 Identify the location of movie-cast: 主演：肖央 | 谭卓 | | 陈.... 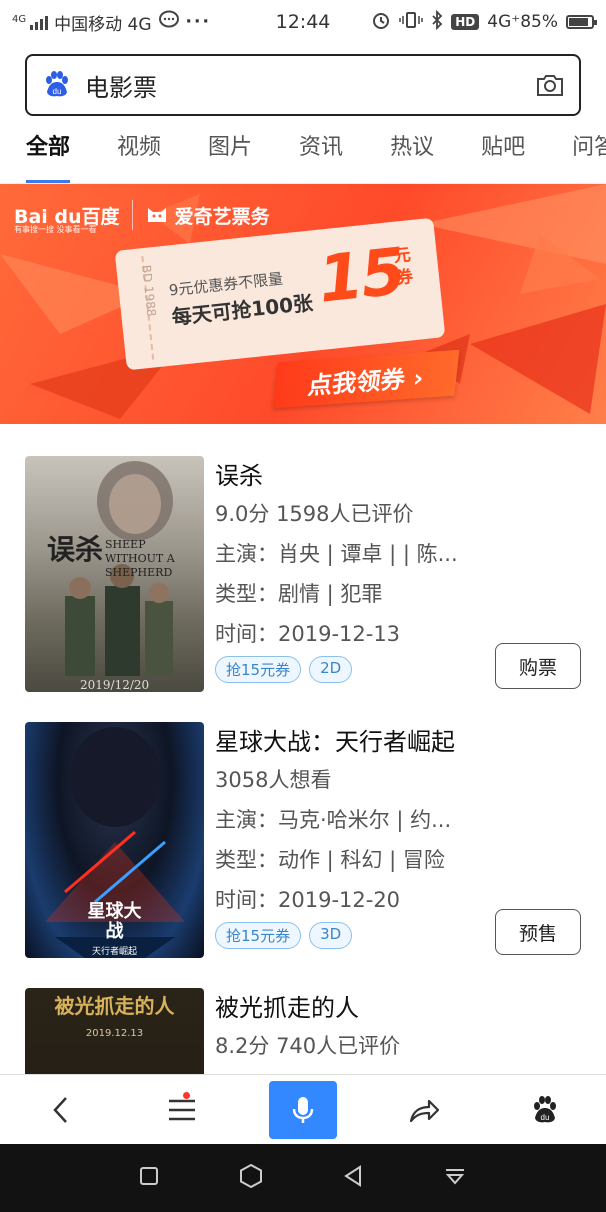
(336, 554).